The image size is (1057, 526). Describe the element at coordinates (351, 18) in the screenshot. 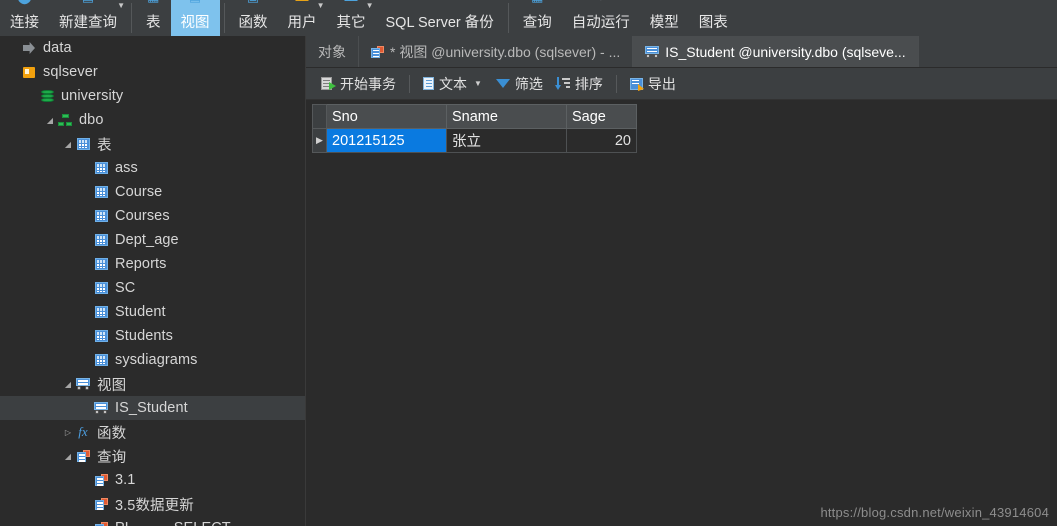

I see `ribbon-item-7: ▬ ▼其它` at that location.